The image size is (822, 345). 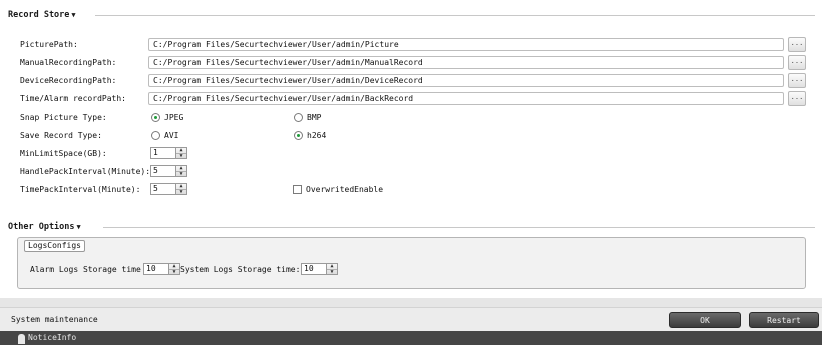 I want to click on other-options-title: Other Options, so click(x=41, y=227).